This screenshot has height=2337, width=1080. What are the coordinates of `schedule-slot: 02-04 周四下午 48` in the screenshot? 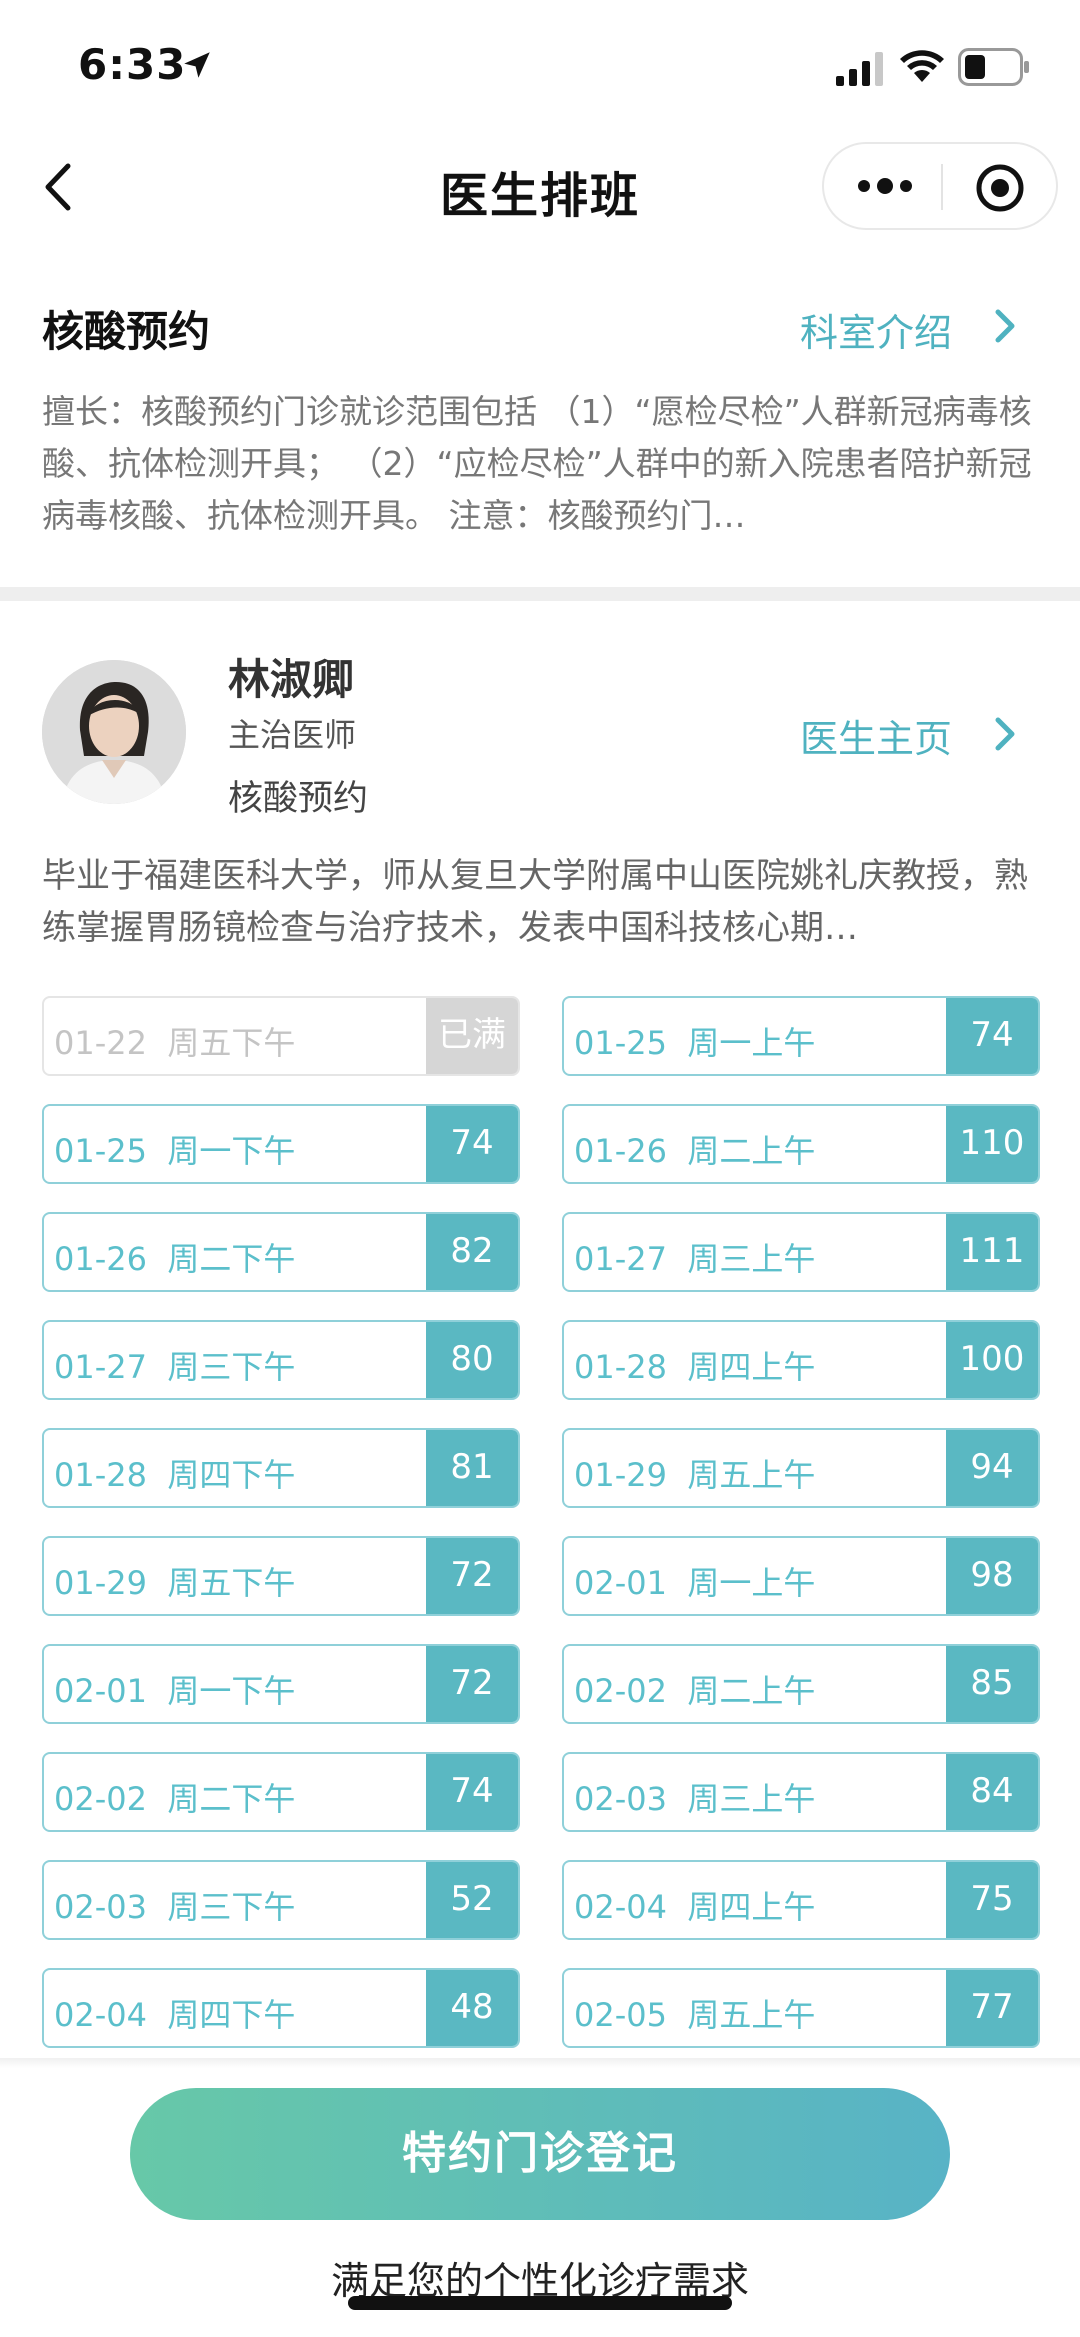 It's located at (281, 2008).